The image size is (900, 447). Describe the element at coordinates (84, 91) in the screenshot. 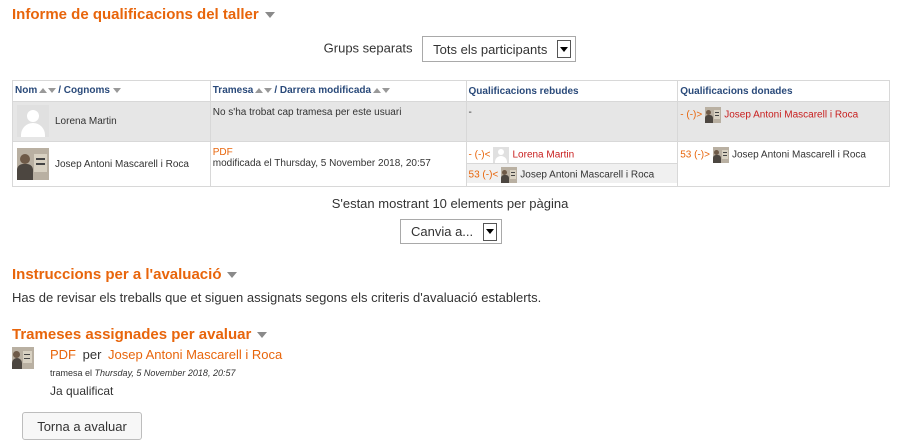

I see `sort-surname-link: / Cognoms` at that location.